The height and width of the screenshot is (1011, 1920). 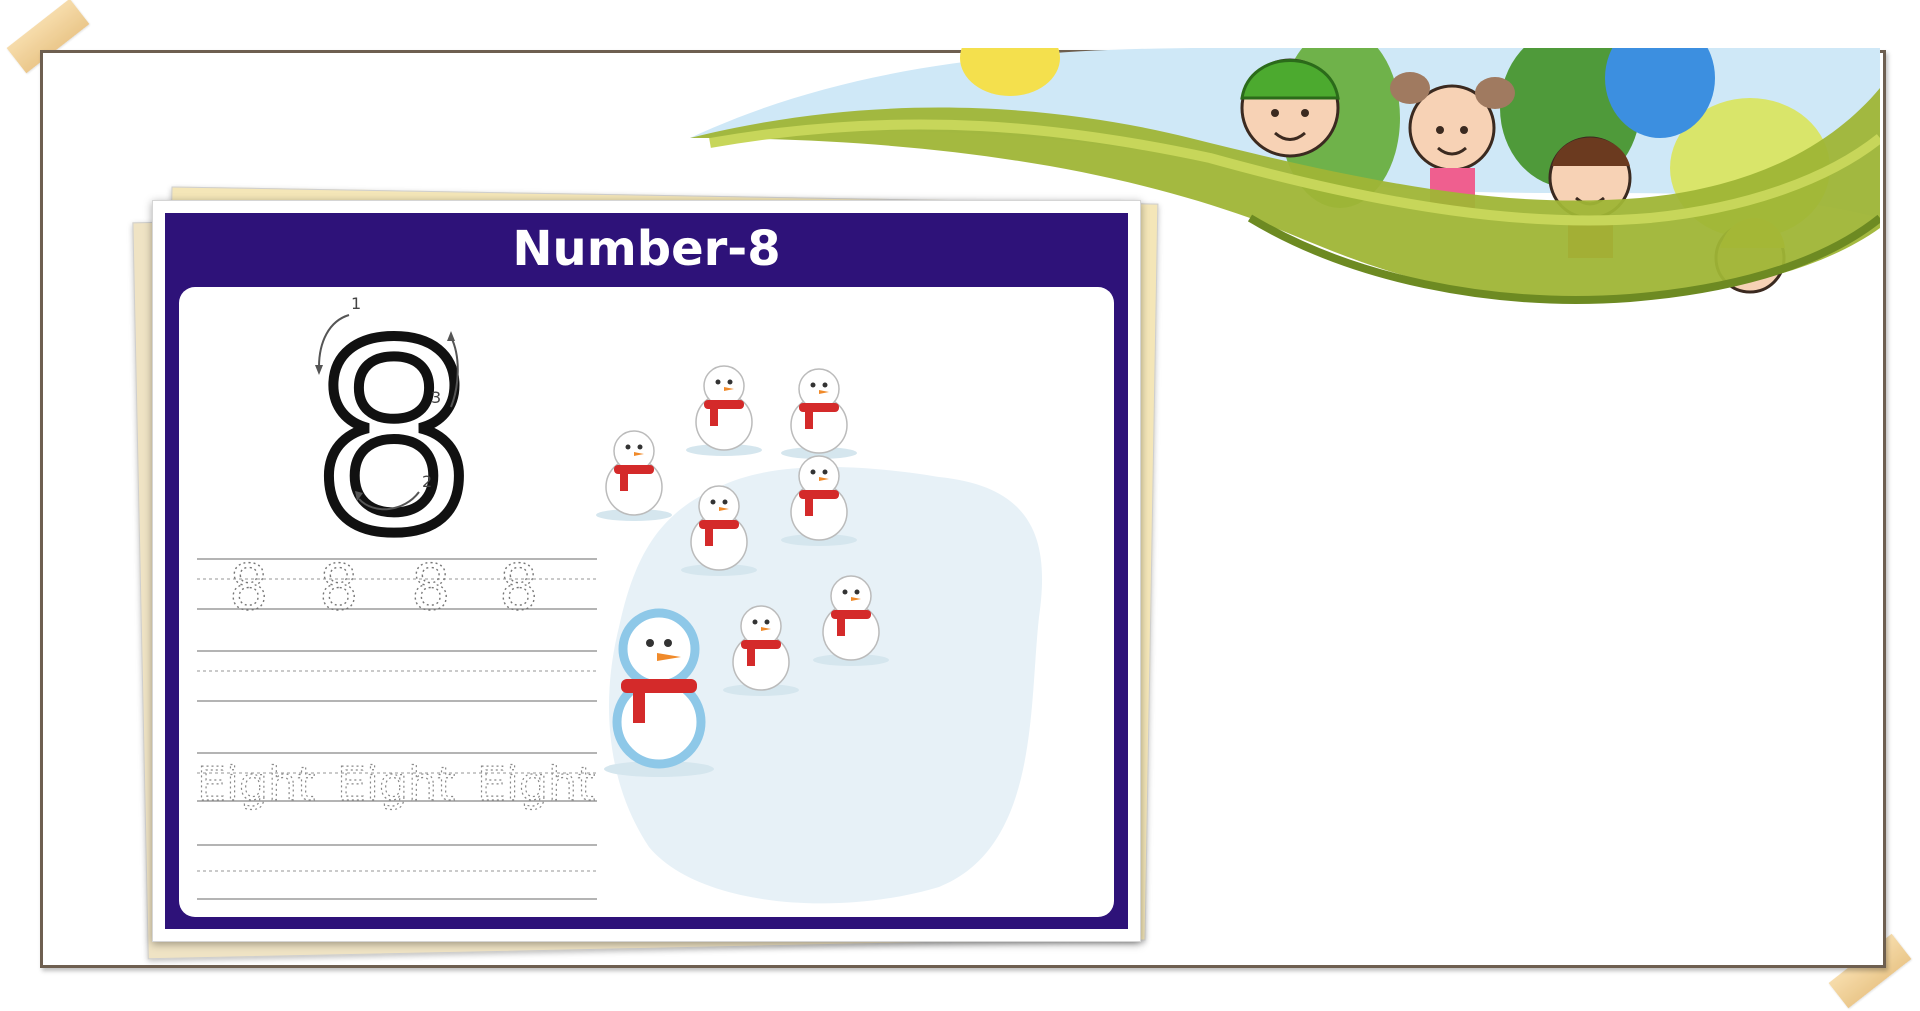 I want to click on stroke-step-2: 2, so click(x=427, y=481).